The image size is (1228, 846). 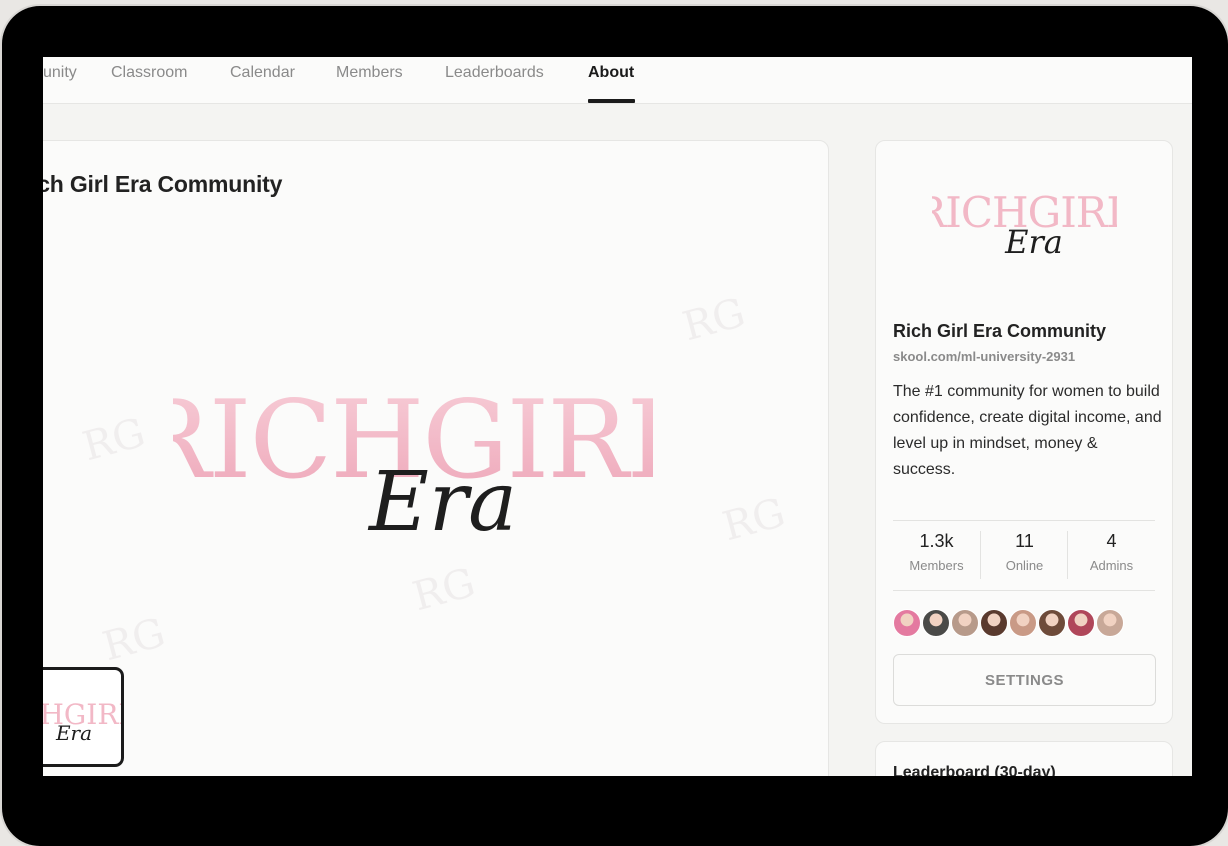 I want to click on logo-script: Era, so click(x=442, y=502).